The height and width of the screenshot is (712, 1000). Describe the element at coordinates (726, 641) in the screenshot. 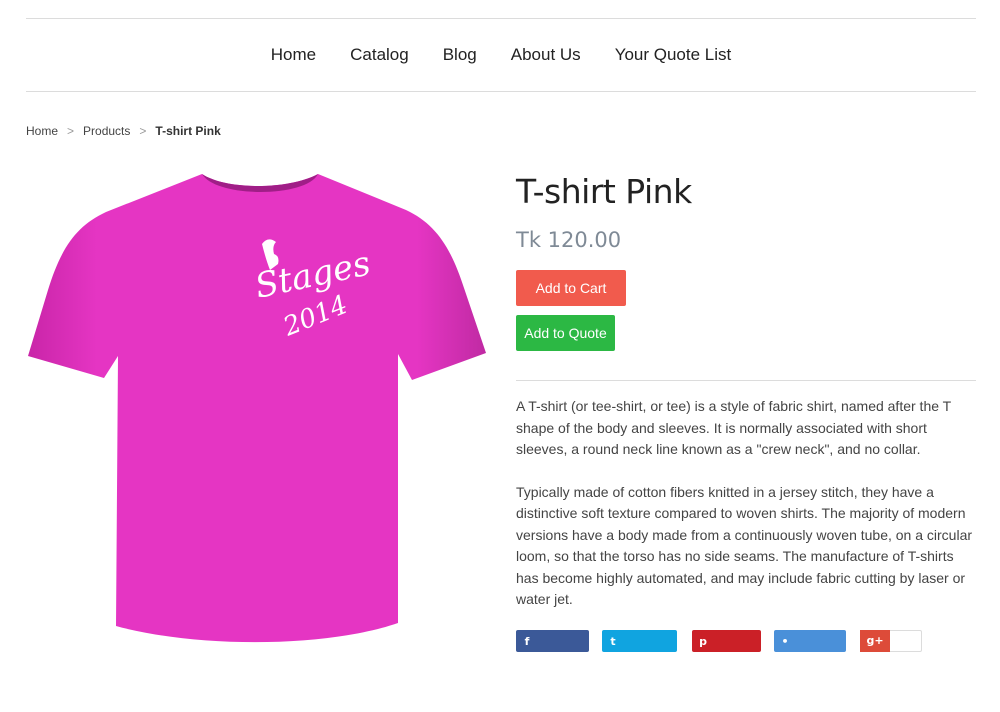

I see `share-pinterest-button: p` at that location.